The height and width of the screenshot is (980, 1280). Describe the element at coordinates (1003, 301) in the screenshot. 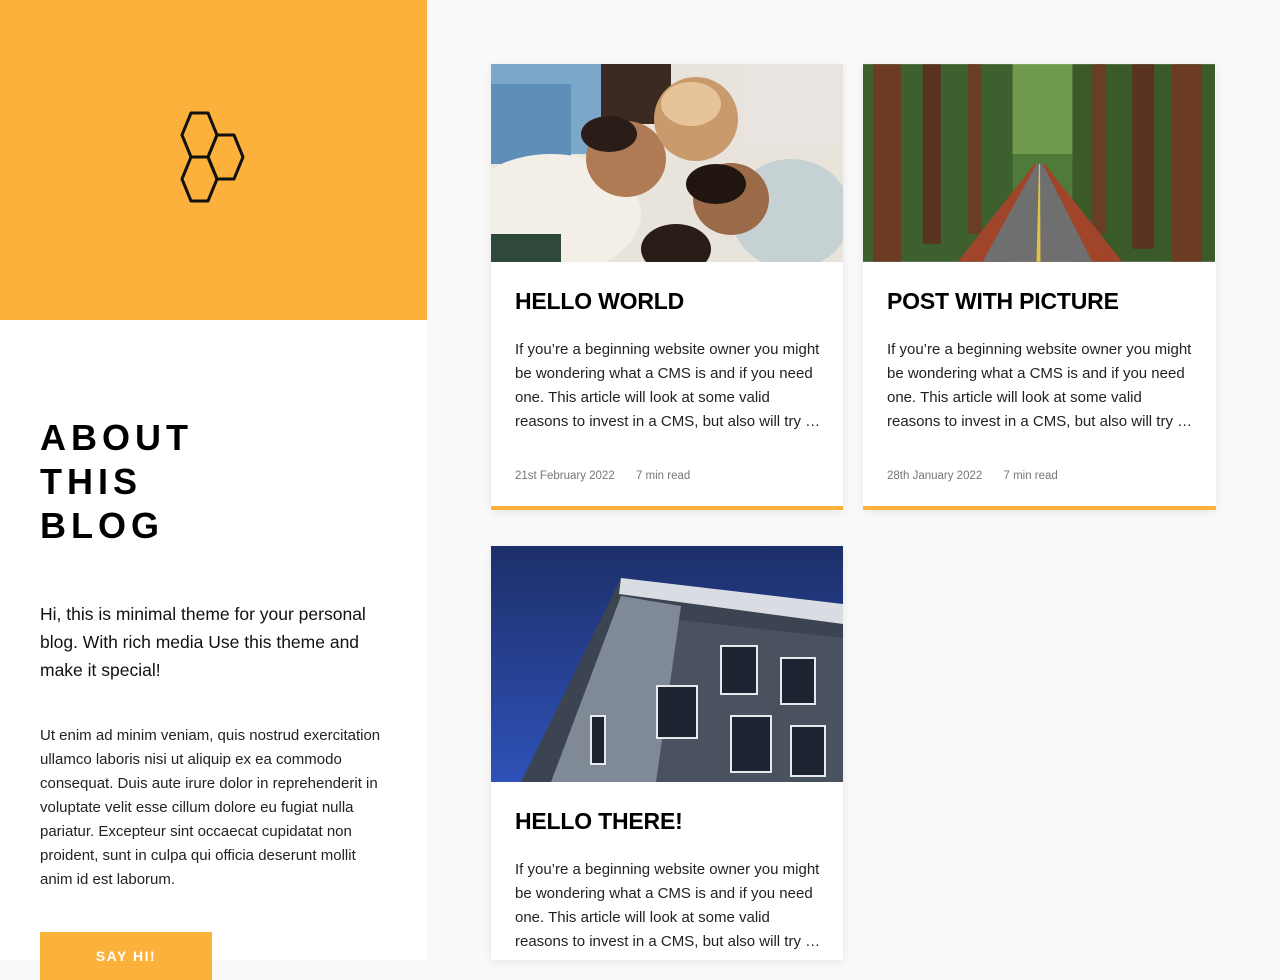

I see `post-title: POST WITH PICTURE` at that location.